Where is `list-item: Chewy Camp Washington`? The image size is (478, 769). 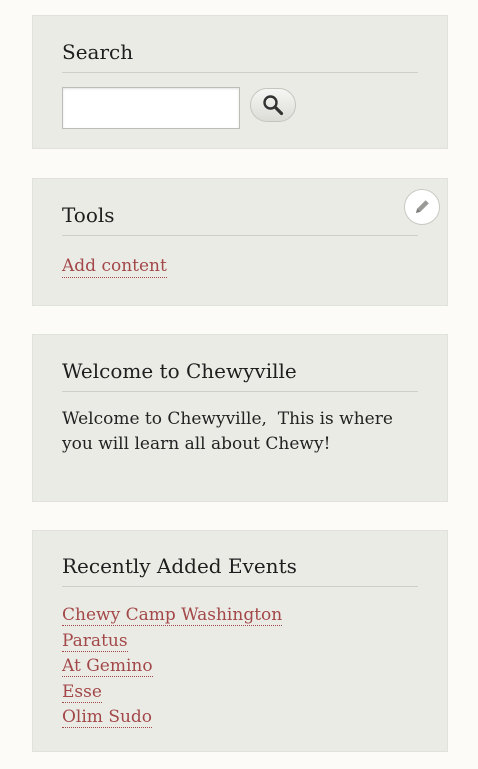 list-item: Chewy Camp Washington is located at coordinates (172, 617).